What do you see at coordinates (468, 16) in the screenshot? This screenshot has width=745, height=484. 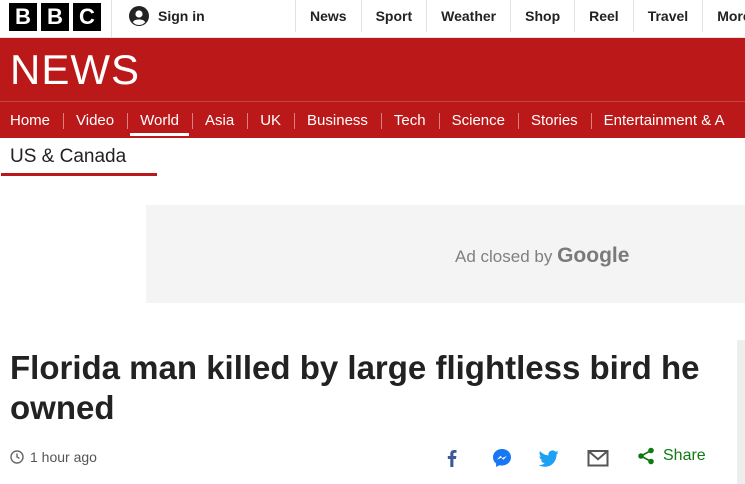 I see `top-nav-weather: Weather` at bounding box center [468, 16].